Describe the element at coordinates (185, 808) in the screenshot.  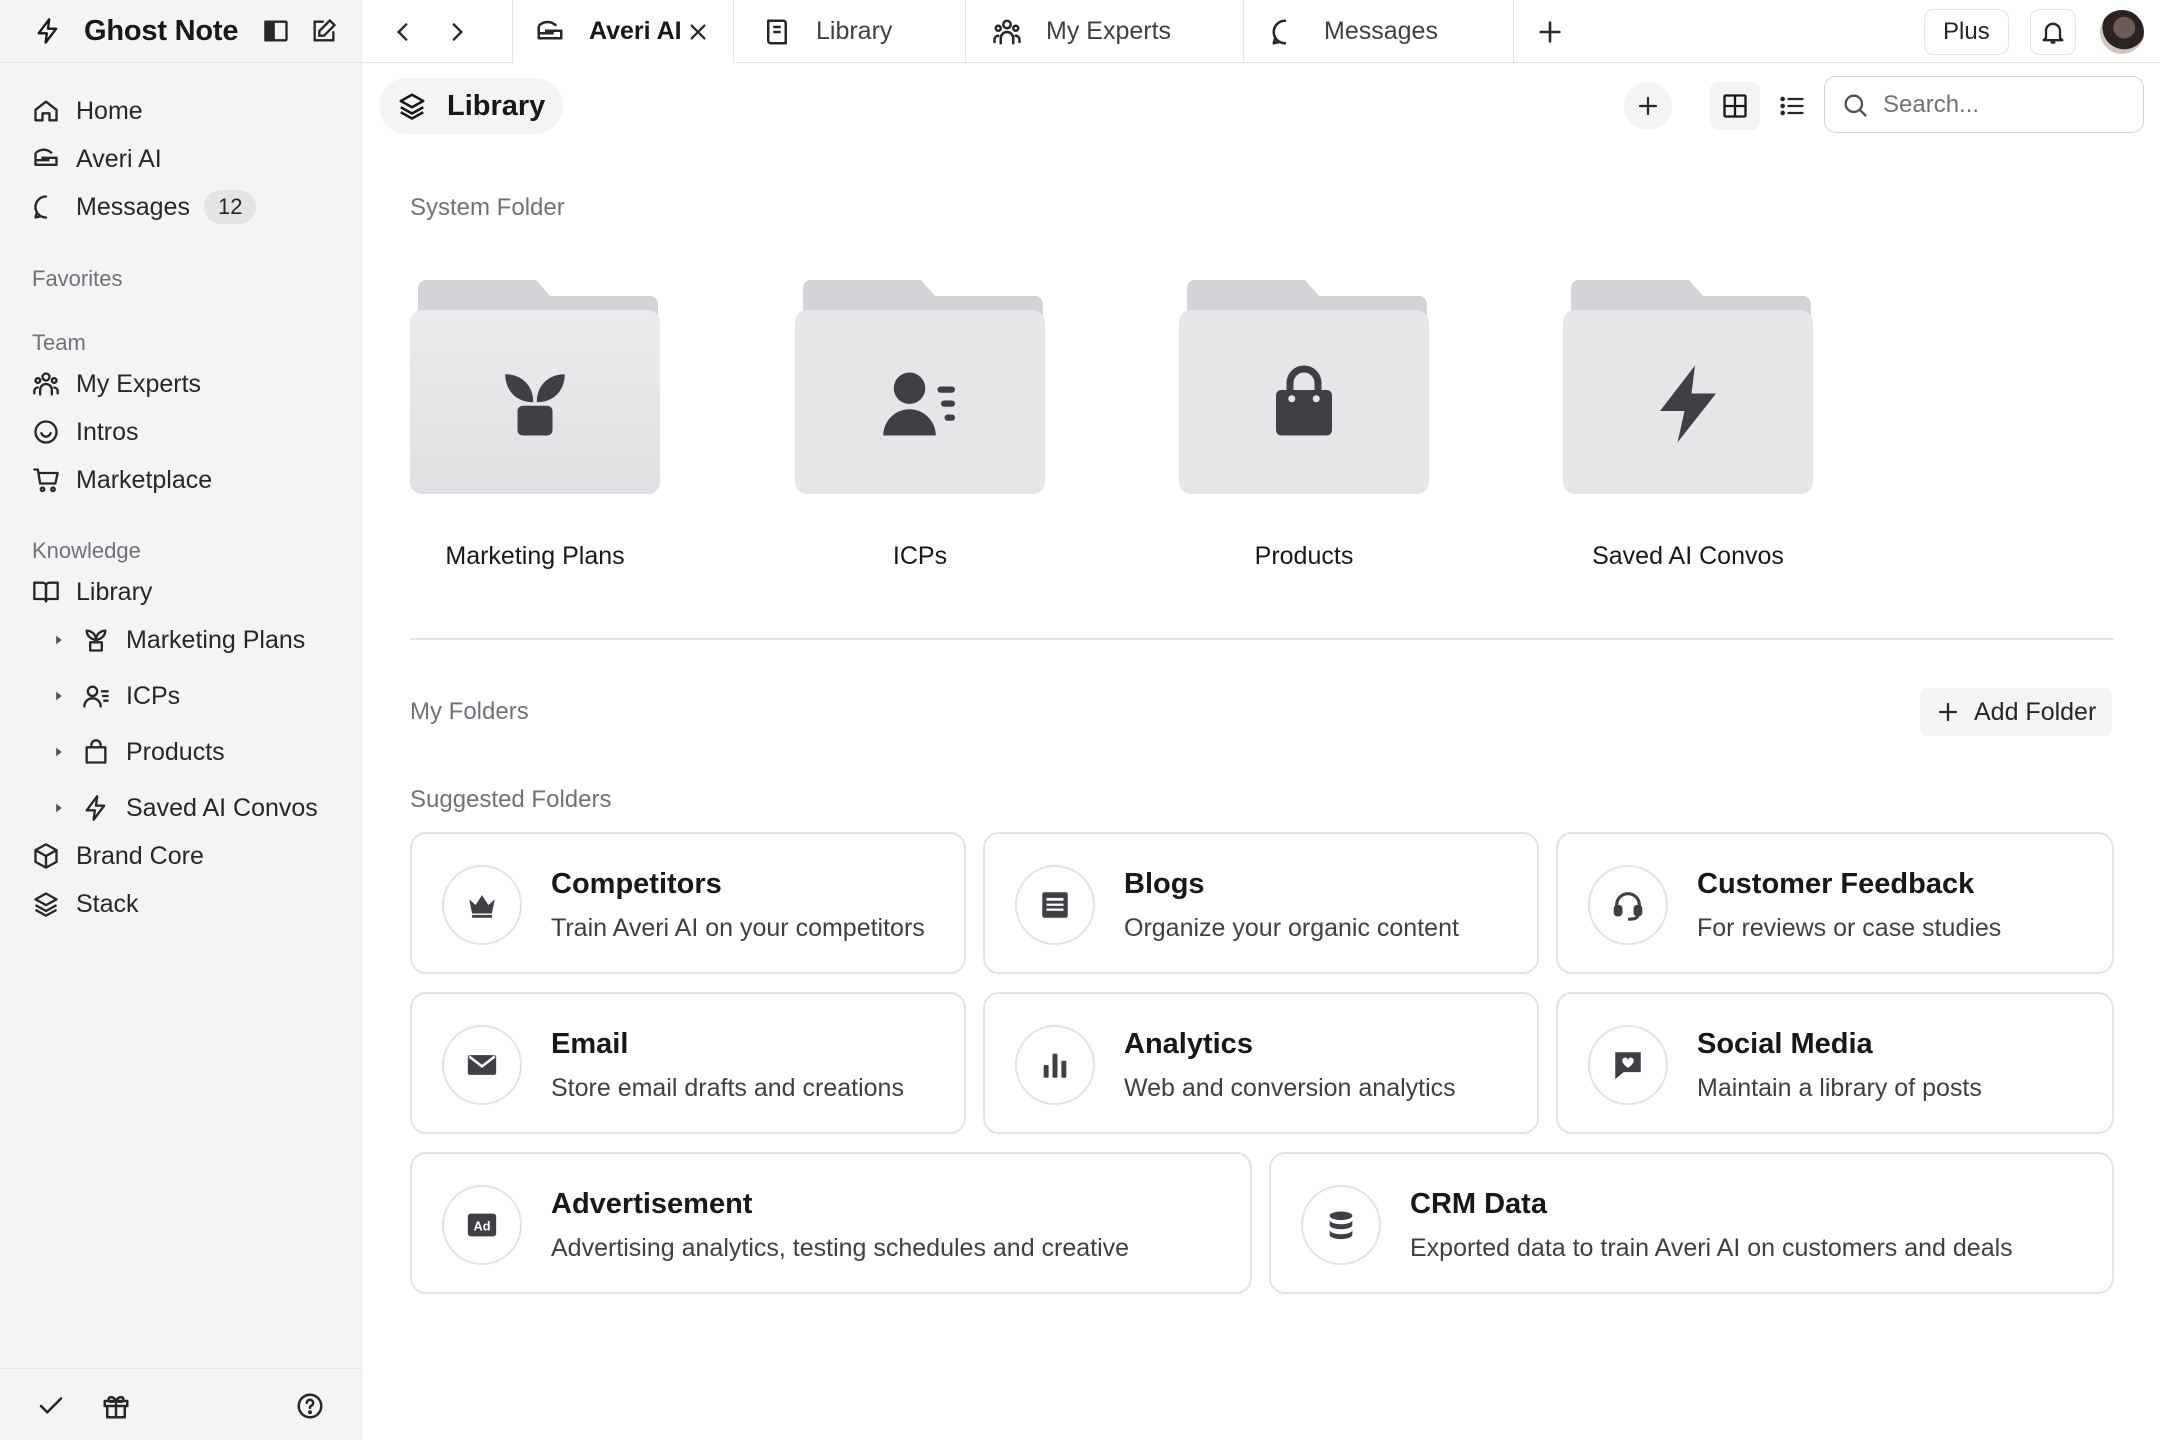
I see `sidebar-item-saved-ai-convos: Saved AI Convos` at that location.